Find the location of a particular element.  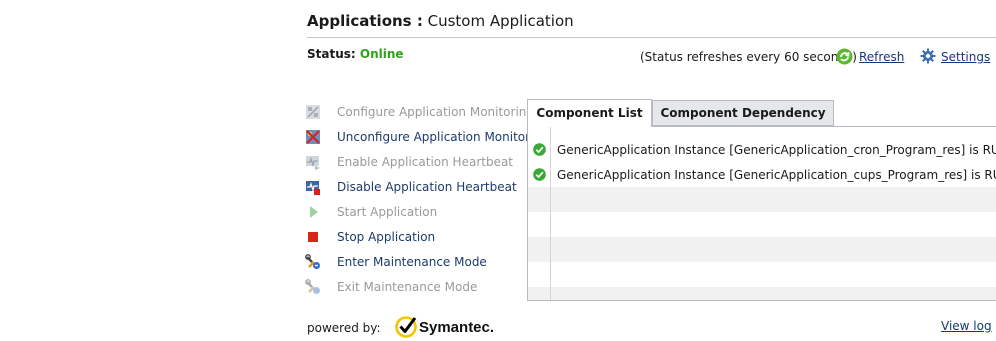

refresh-link: Refresh is located at coordinates (881, 57).